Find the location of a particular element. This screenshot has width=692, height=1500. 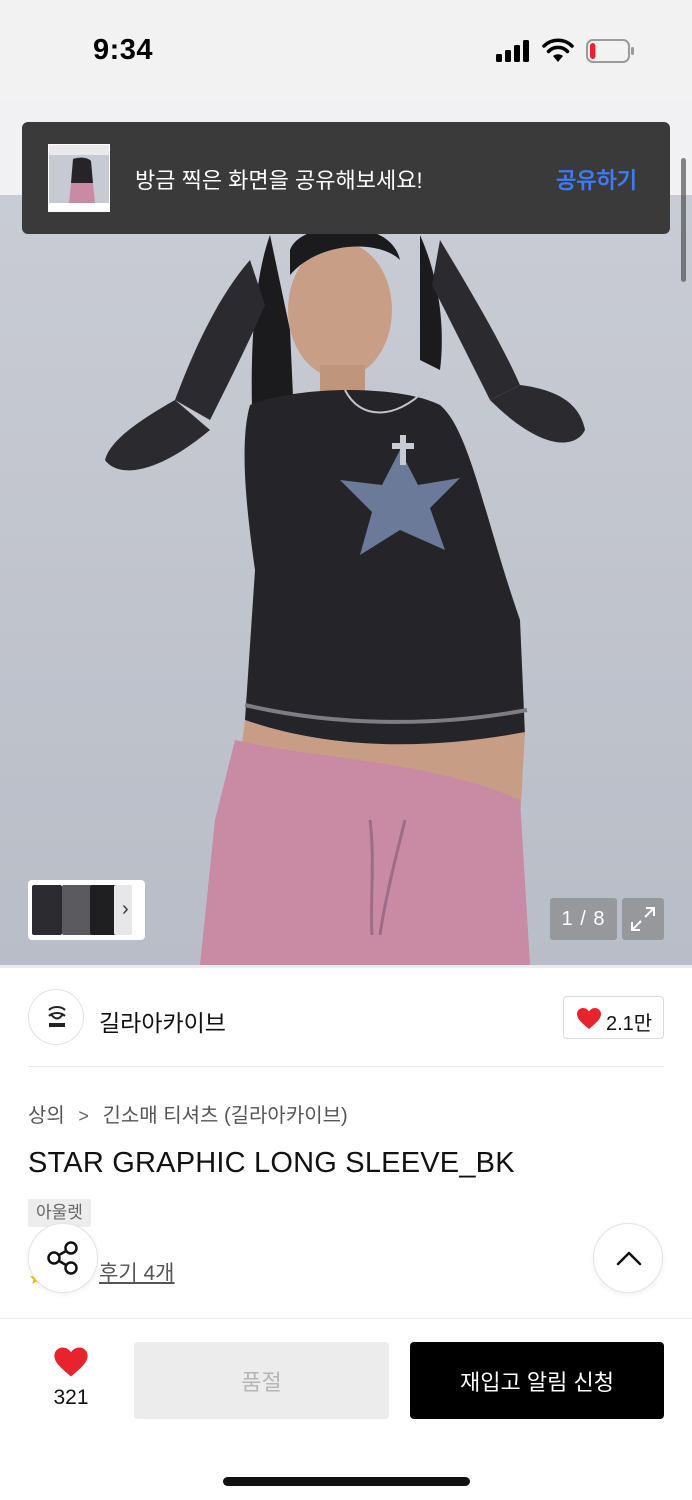

soldout-button: 품절 is located at coordinates (261, 1380).